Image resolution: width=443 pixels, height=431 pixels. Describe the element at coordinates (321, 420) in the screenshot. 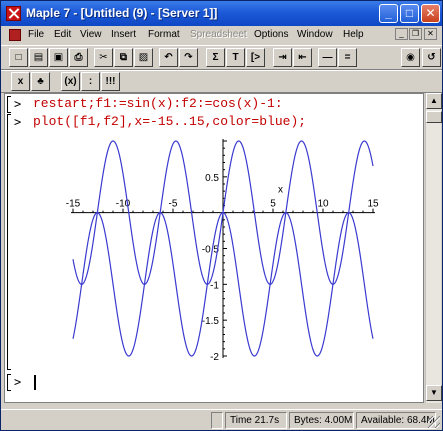

I see `status-bytes: Bytes: 4.00M` at that location.